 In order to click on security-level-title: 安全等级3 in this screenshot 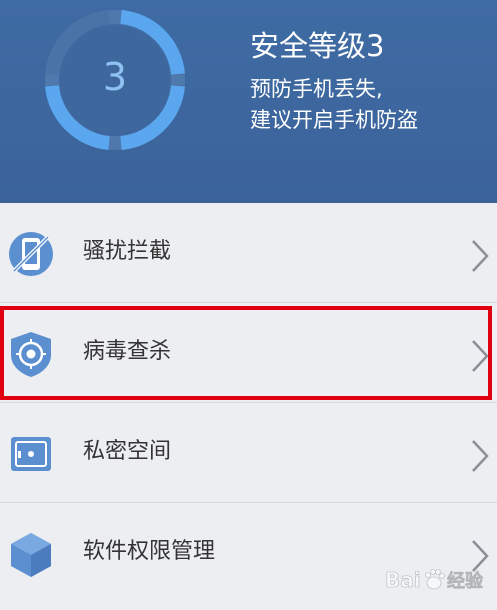, I will do `click(317, 46)`.